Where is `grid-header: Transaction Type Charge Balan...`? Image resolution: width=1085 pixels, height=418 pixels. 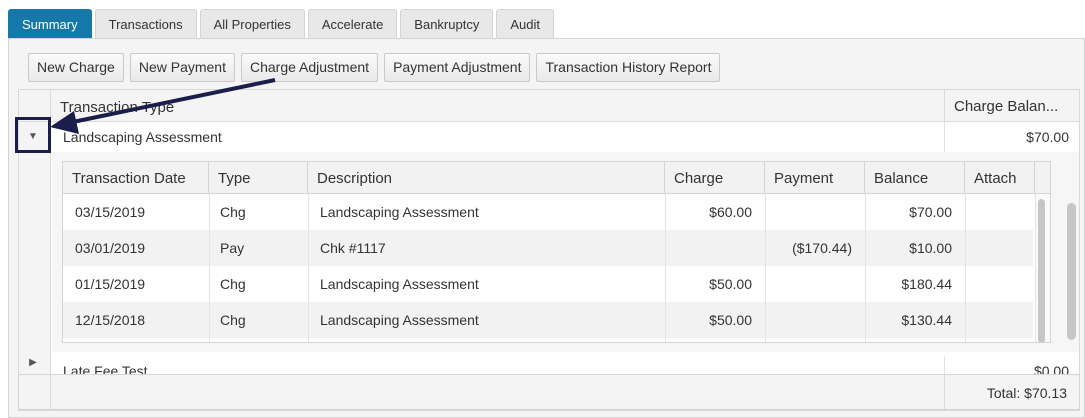
grid-header: Transaction Type Charge Balan... is located at coordinates (549, 106).